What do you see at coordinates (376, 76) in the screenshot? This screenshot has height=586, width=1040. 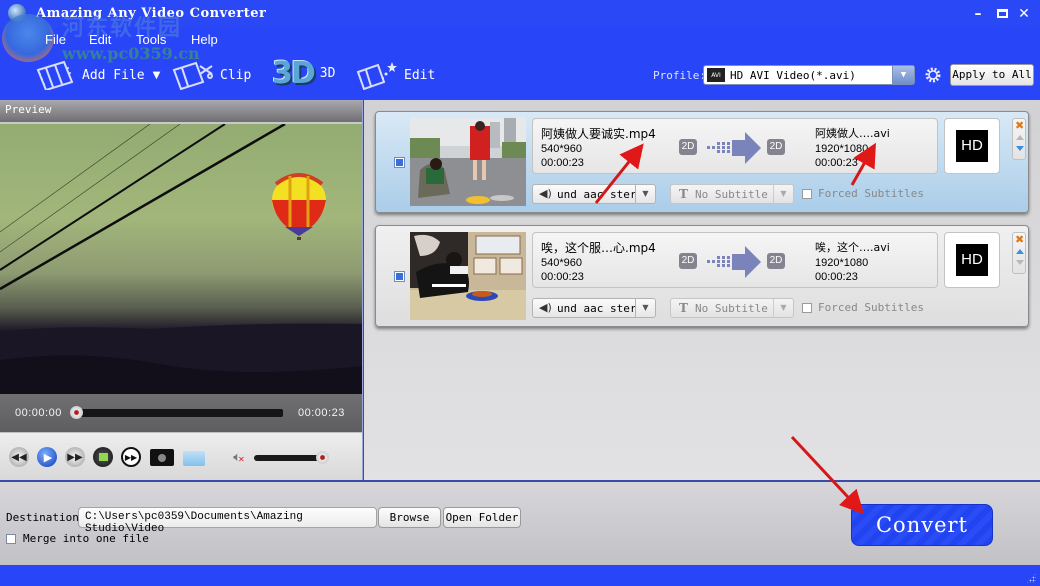 I see `edit-effects-icon` at bounding box center [376, 76].